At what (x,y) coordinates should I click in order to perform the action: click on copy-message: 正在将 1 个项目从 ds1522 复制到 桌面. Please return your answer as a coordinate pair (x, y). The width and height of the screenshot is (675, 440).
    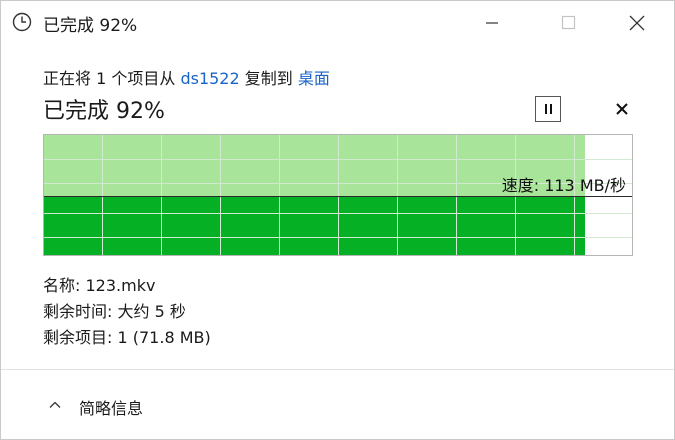
    Looking at the image, I should click on (186, 77).